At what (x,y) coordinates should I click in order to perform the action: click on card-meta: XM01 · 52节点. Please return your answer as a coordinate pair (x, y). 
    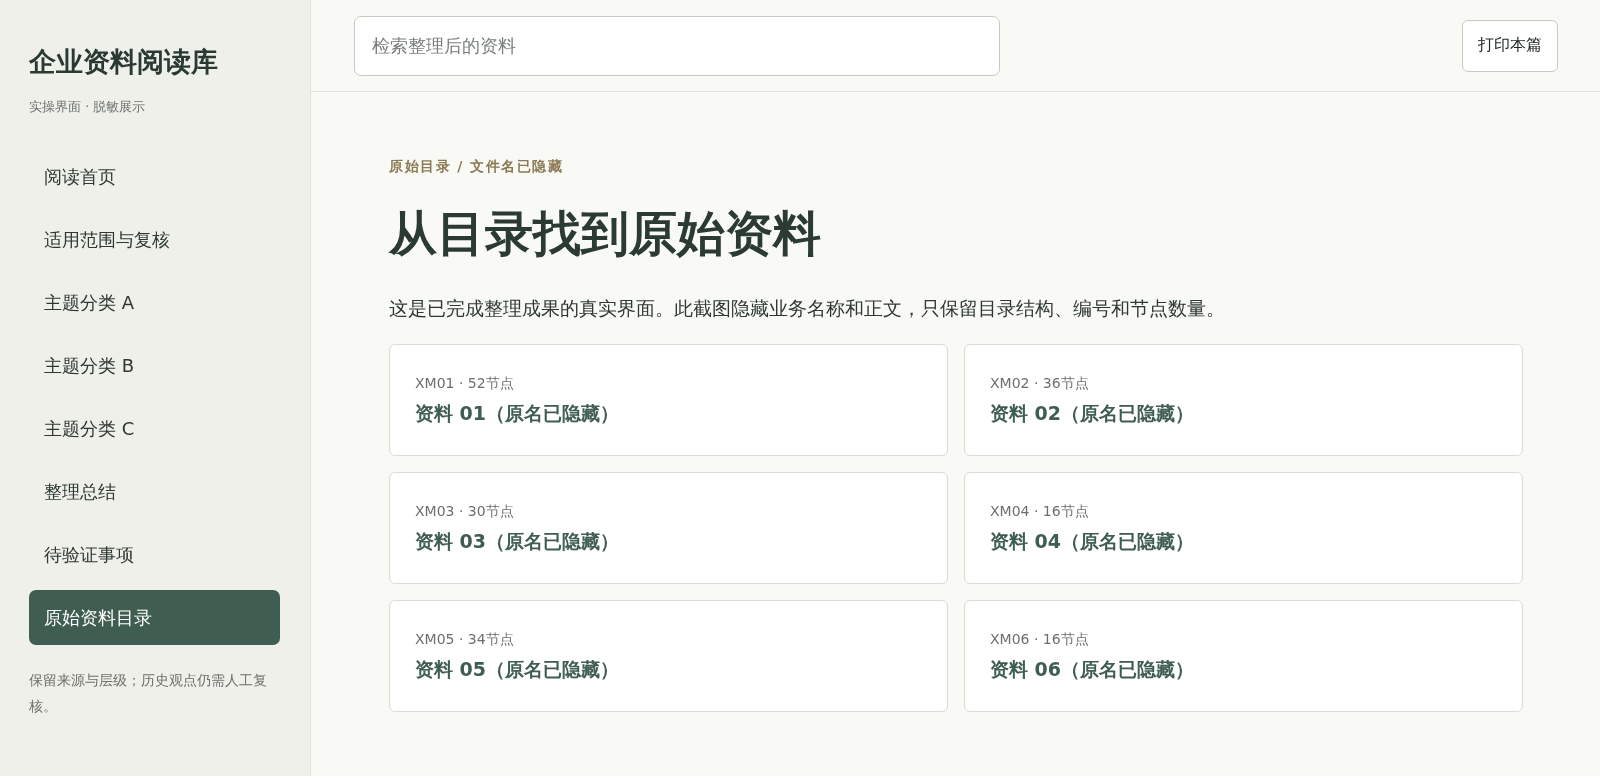
    Looking at the image, I should click on (465, 384).